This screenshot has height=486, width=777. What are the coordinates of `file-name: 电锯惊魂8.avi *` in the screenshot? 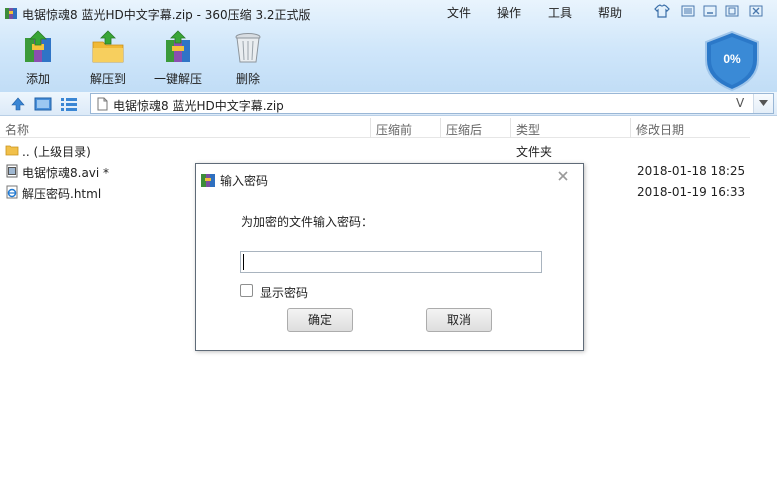 It's located at (66, 173).